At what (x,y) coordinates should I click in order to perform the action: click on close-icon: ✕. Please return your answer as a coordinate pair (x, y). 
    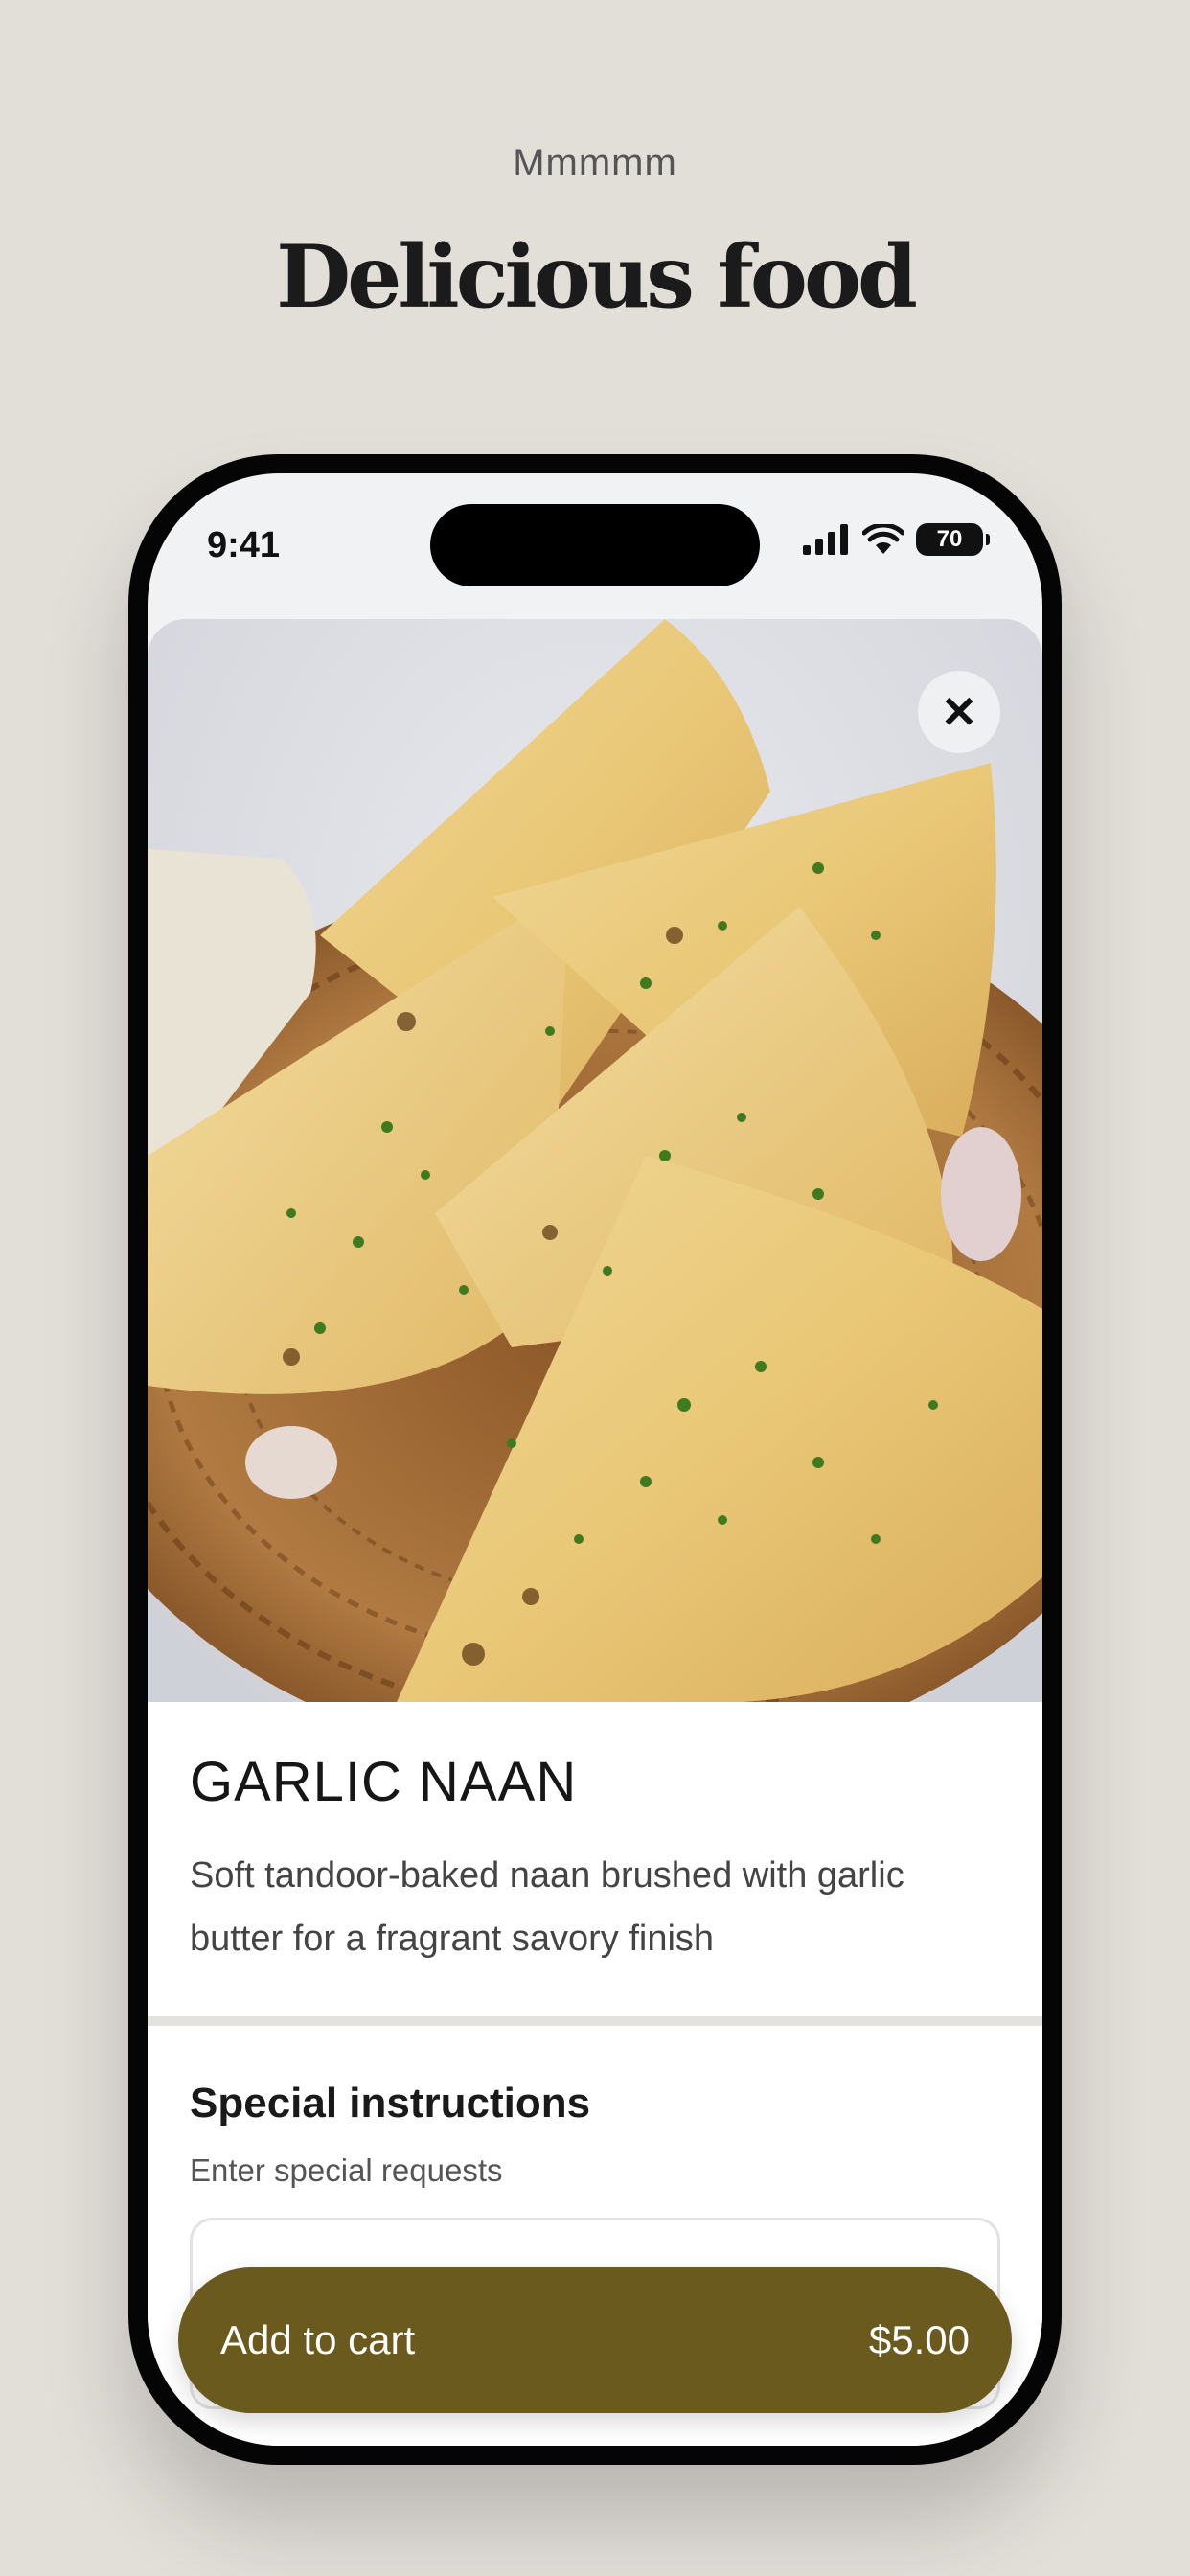
    Looking at the image, I should click on (959, 712).